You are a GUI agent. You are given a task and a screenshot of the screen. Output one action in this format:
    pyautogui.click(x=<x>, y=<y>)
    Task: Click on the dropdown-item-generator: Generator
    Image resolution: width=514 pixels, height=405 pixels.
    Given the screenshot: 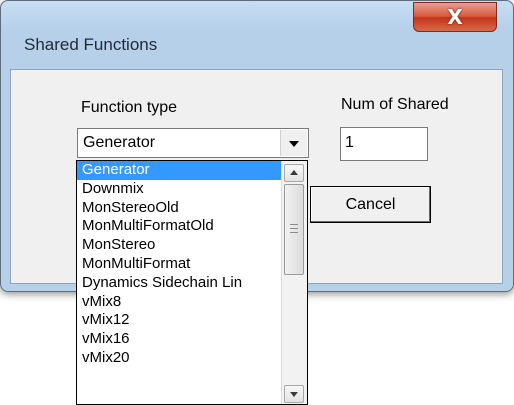 What is the action you would take?
    pyautogui.click(x=179, y=170)
    